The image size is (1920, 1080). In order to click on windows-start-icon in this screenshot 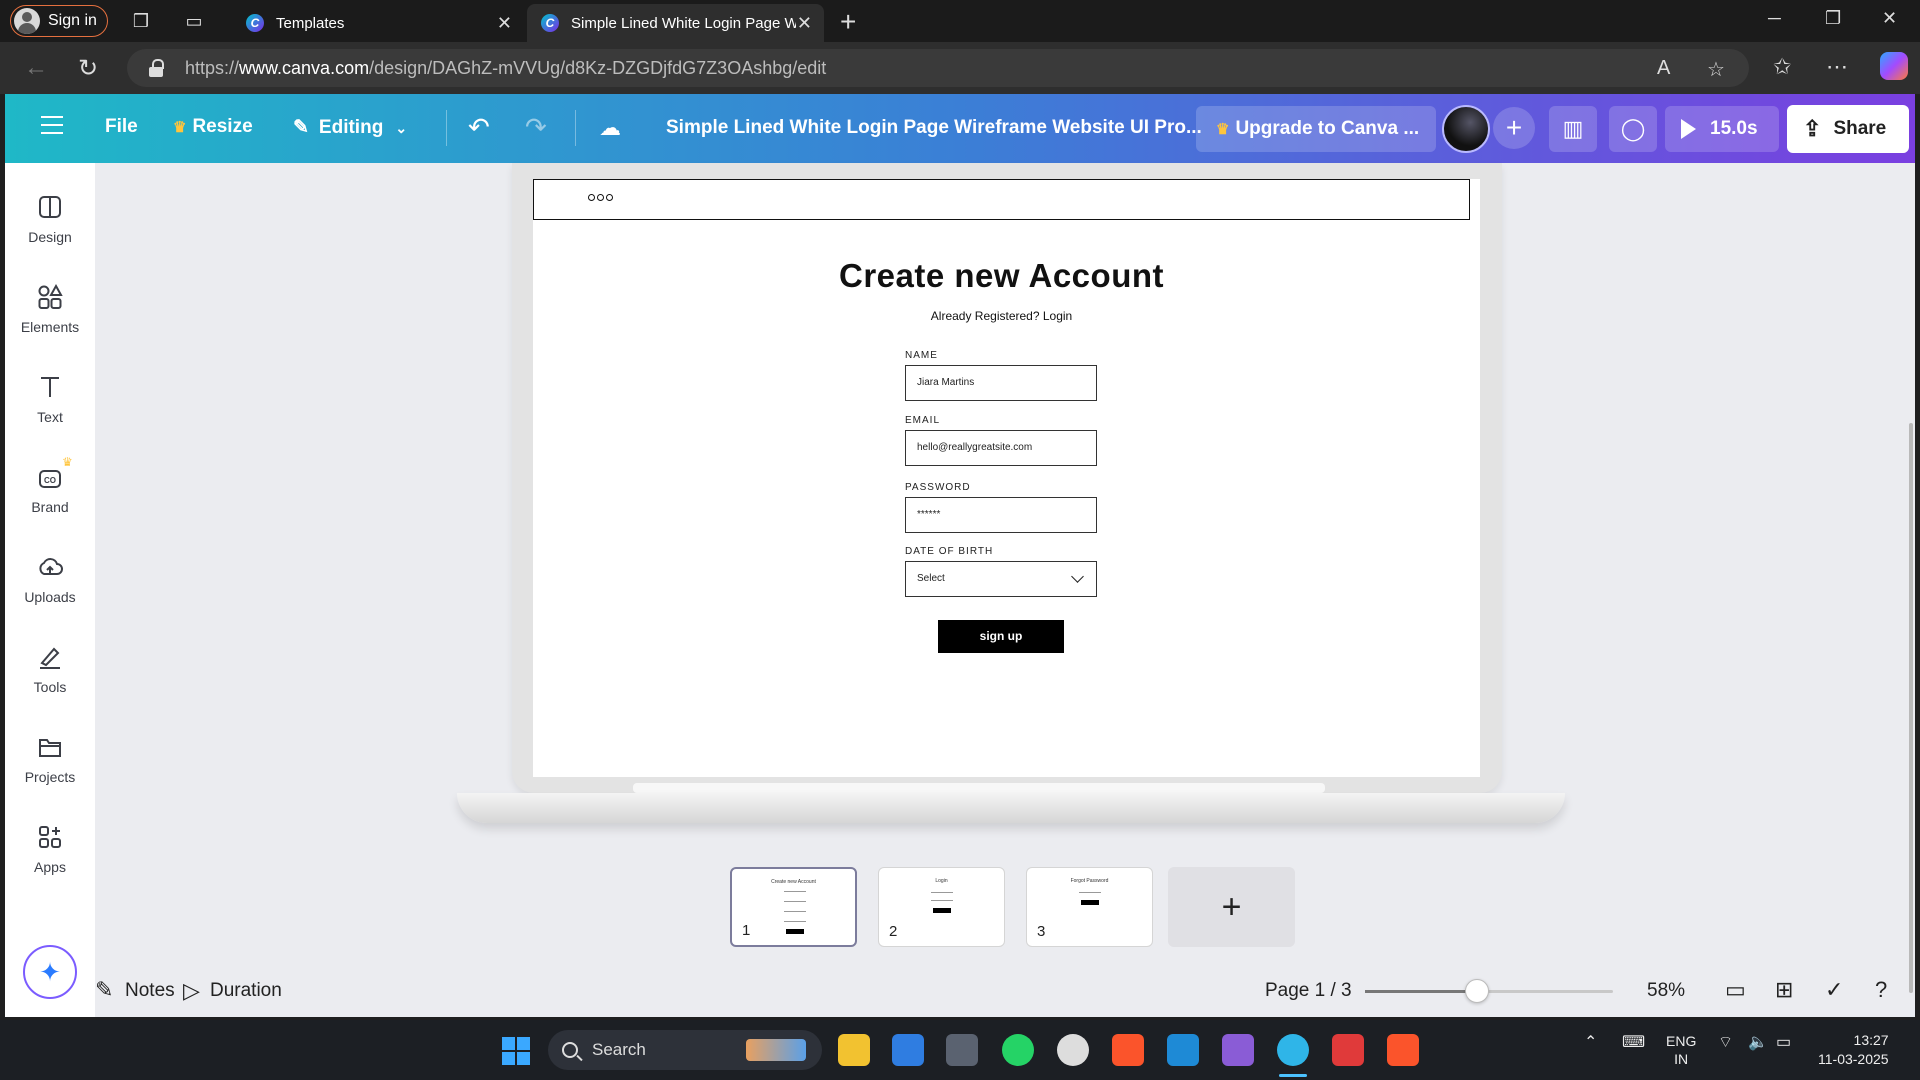, I will do `click(516, 1051)`.